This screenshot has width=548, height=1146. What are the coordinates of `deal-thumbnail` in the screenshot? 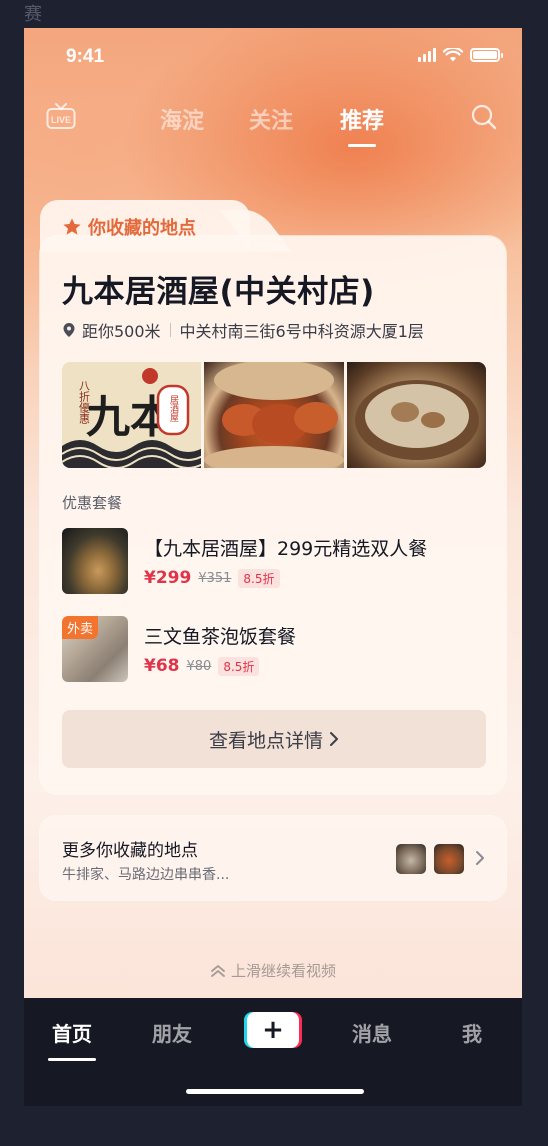 It's located at (95, 561).